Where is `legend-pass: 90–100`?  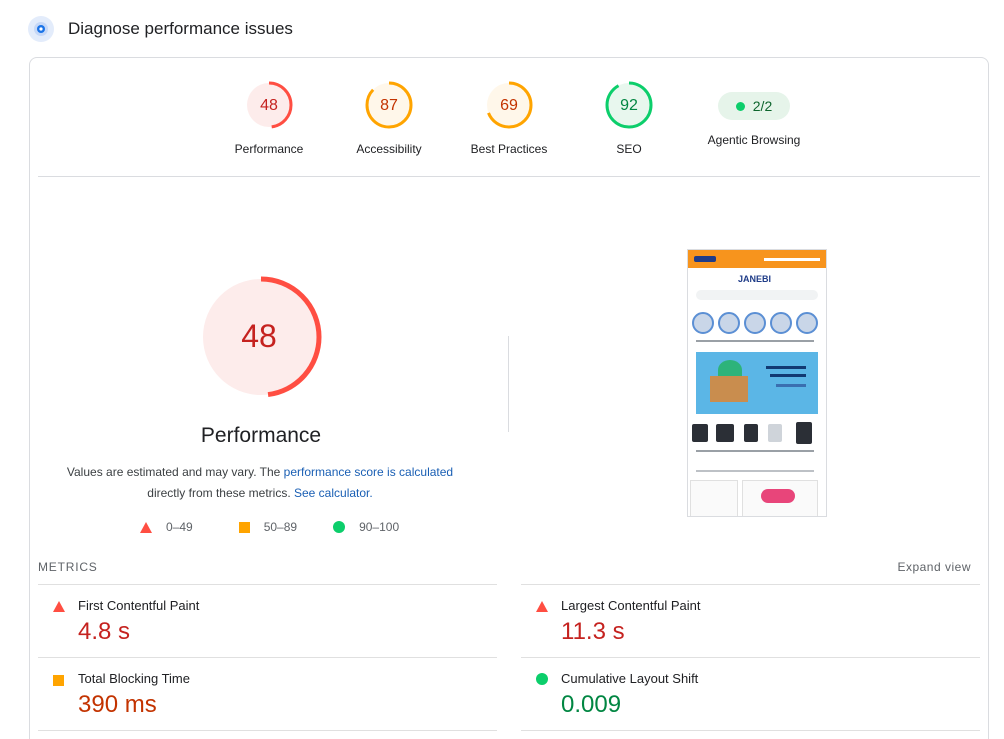
legend-pass: 90–100 is located at coordinates (366, 527).